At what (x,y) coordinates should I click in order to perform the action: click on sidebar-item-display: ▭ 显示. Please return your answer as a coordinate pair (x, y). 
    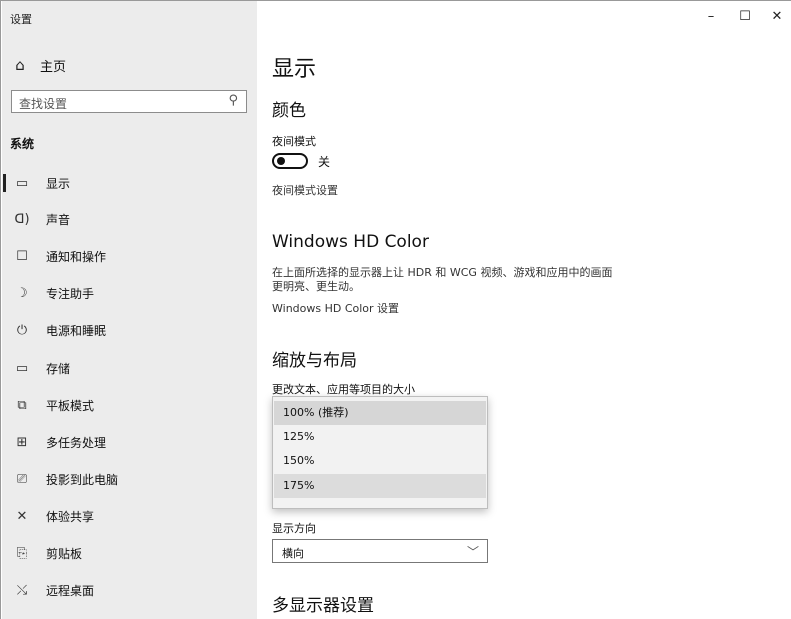
    Looking at the image, I should click on (130, 183).